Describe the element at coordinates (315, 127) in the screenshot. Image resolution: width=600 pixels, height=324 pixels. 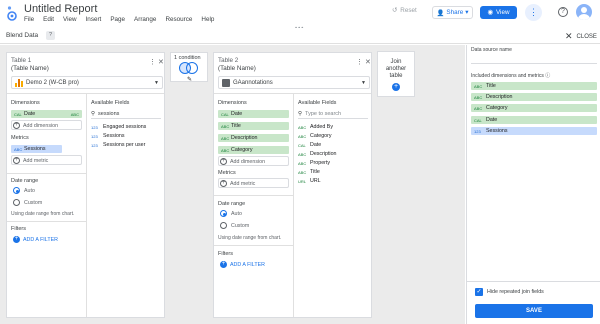
I see `available-field: ABC Added By` at that location.